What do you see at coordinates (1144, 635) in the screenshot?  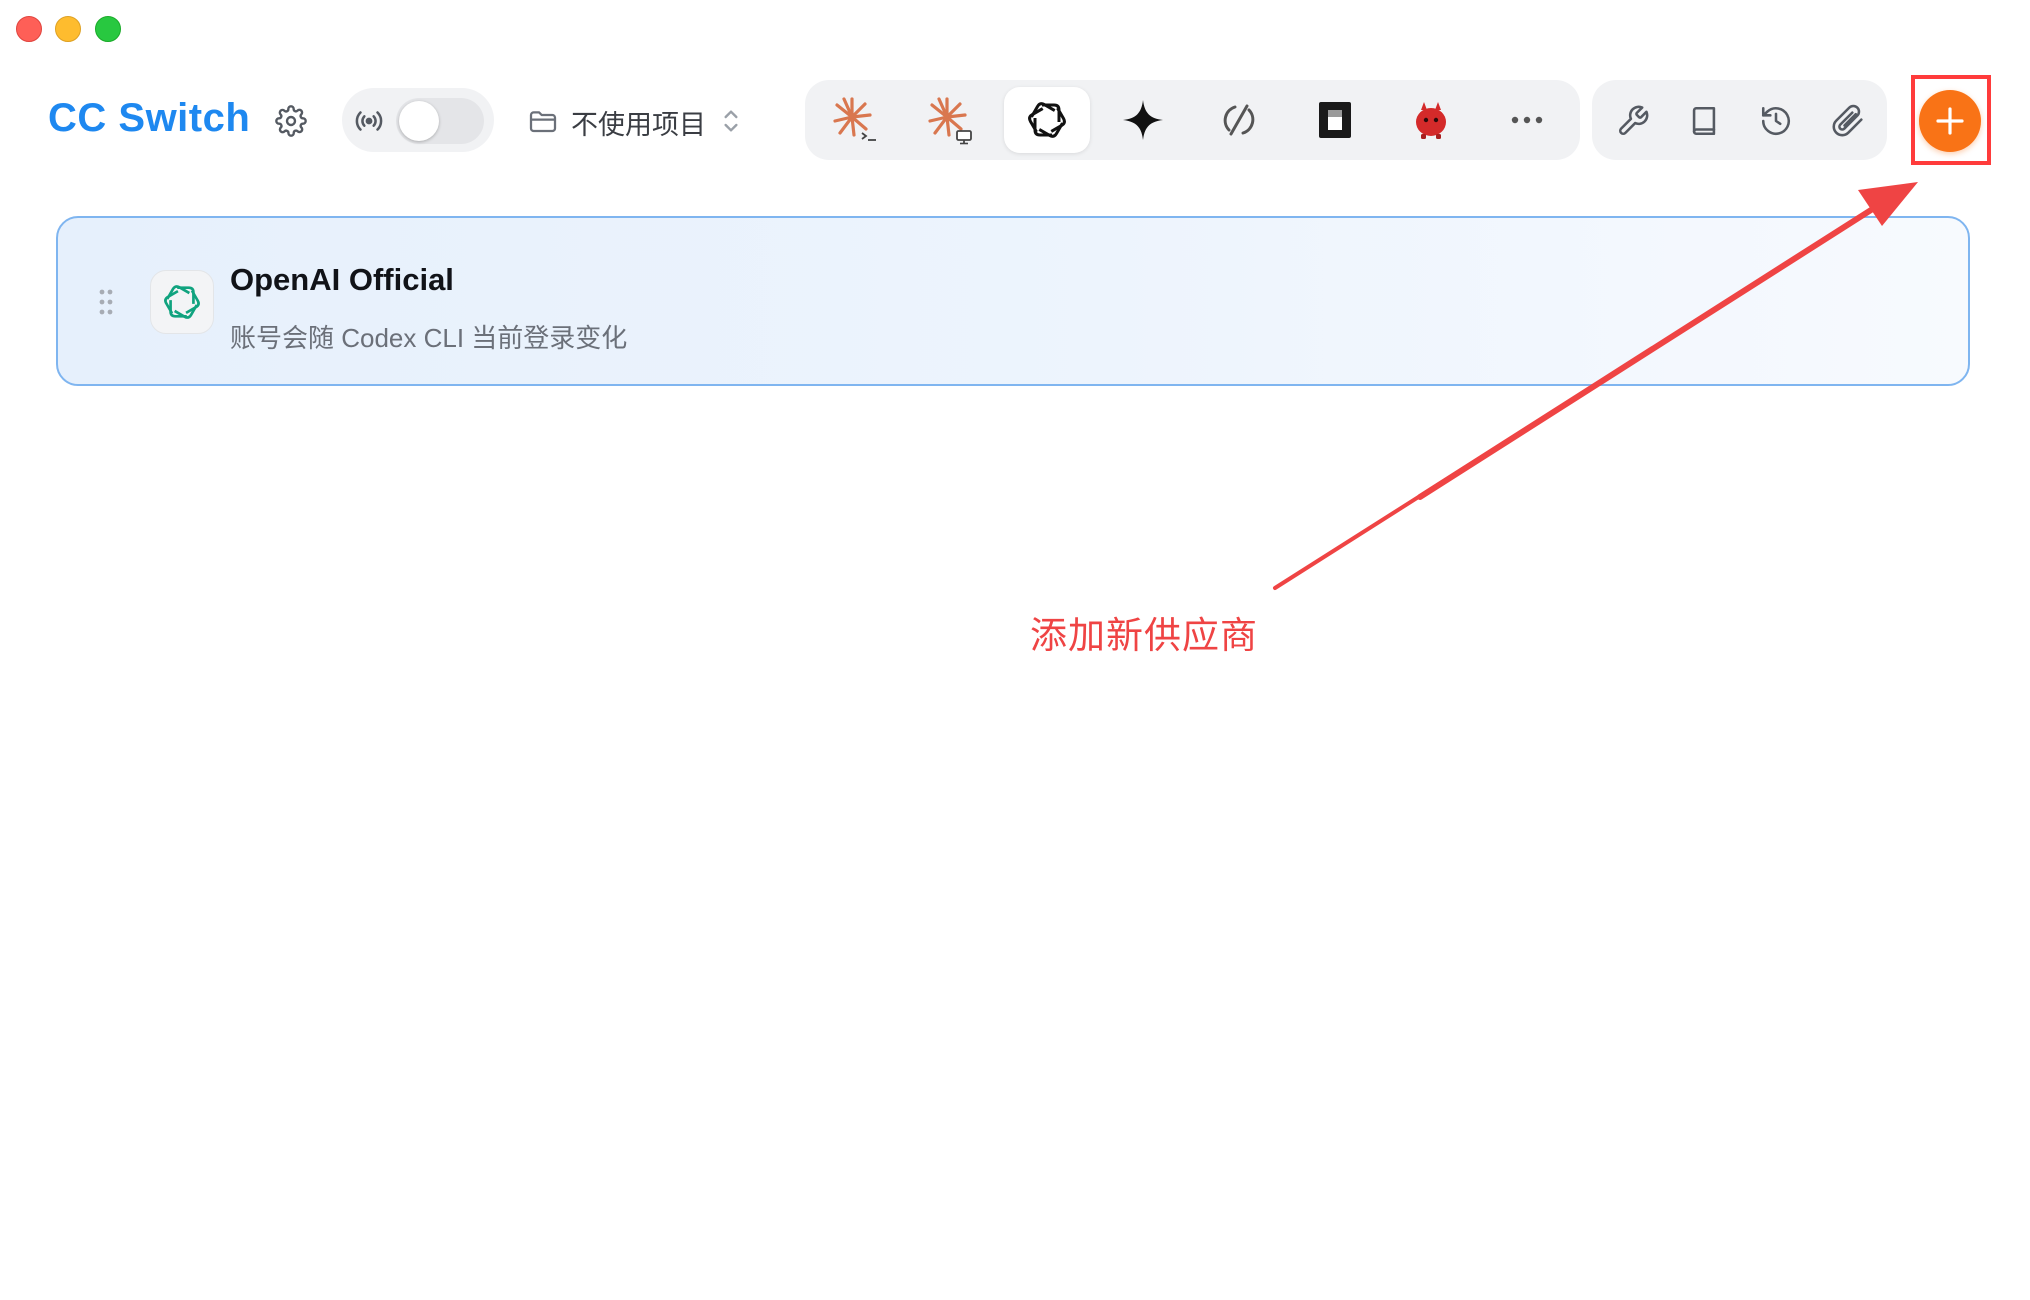 I see `annotation-label: 添加新供应商` at bounding box center [1144, 635].